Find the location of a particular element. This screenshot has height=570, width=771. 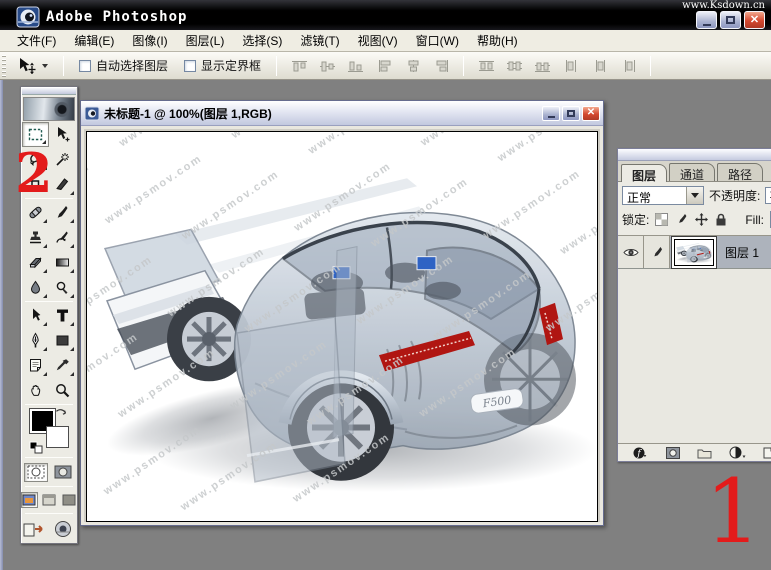

screen-mode-fullscreen-button is located at coordinates (68, 500).